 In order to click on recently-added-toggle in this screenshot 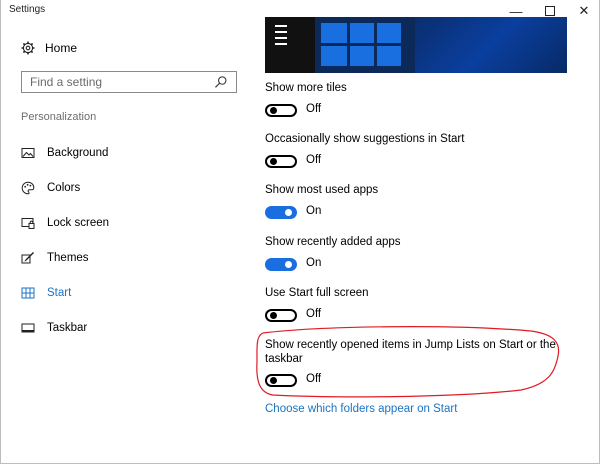, I will do `click(281, 264)`.